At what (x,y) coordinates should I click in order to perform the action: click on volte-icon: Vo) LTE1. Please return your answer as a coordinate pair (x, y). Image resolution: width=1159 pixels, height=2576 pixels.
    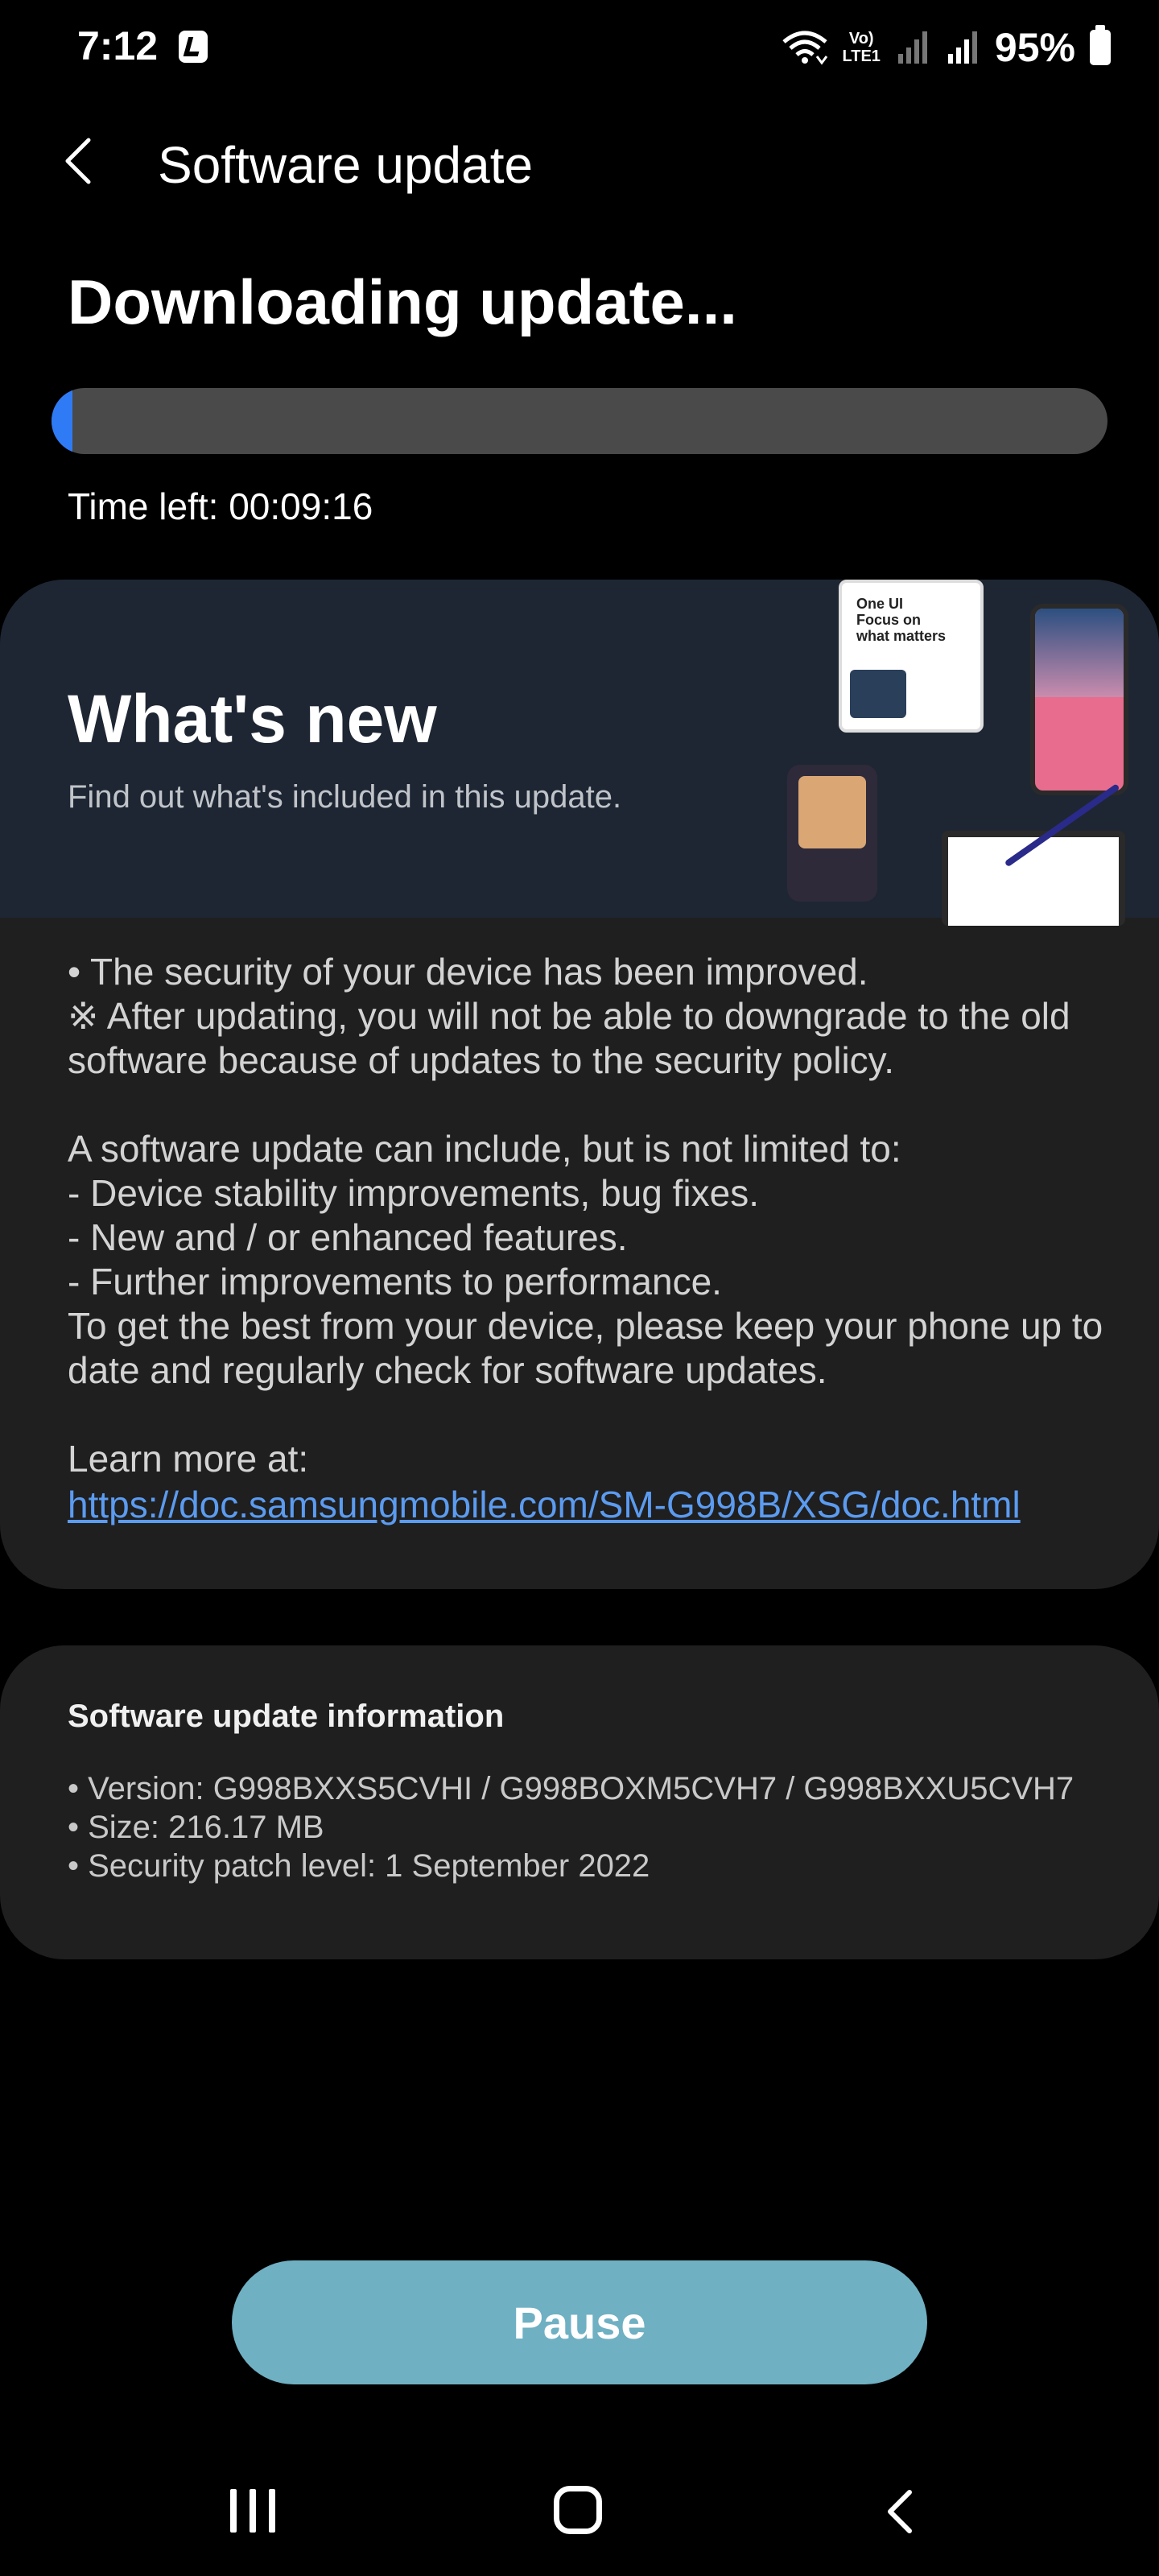
    Looking at the image, I should click on (862, 47).